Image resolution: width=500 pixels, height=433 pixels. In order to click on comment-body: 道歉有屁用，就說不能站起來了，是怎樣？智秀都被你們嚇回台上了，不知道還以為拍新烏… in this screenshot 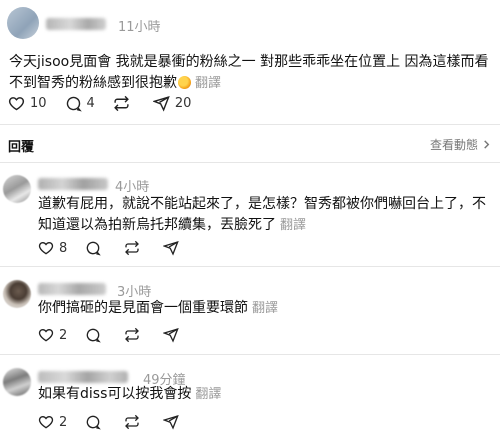, I will do `click(266, 215)`.